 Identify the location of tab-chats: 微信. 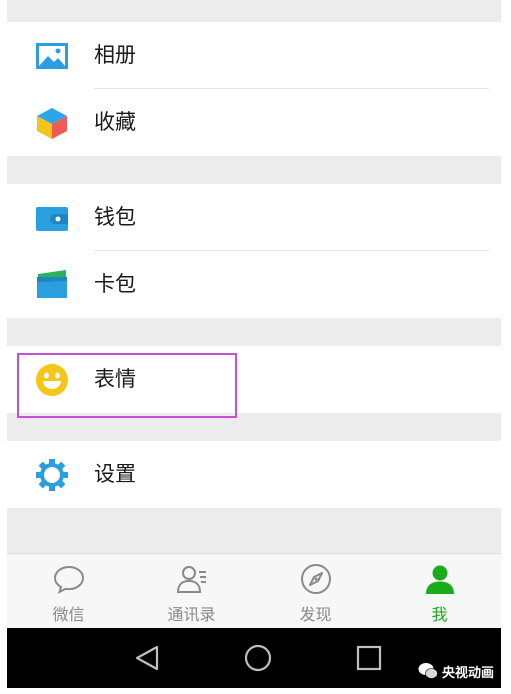
(68, 591).